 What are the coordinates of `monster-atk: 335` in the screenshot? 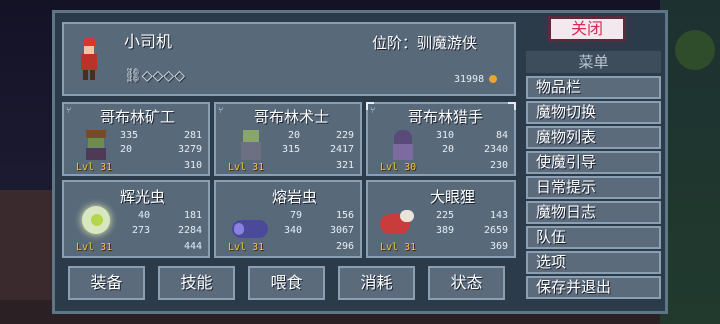 It's located at (129, 135).